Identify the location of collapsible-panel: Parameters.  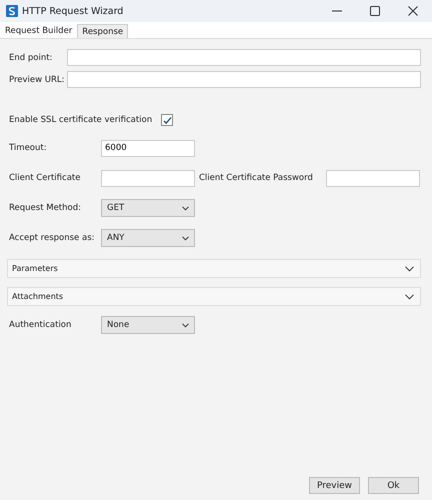
(214, 268).